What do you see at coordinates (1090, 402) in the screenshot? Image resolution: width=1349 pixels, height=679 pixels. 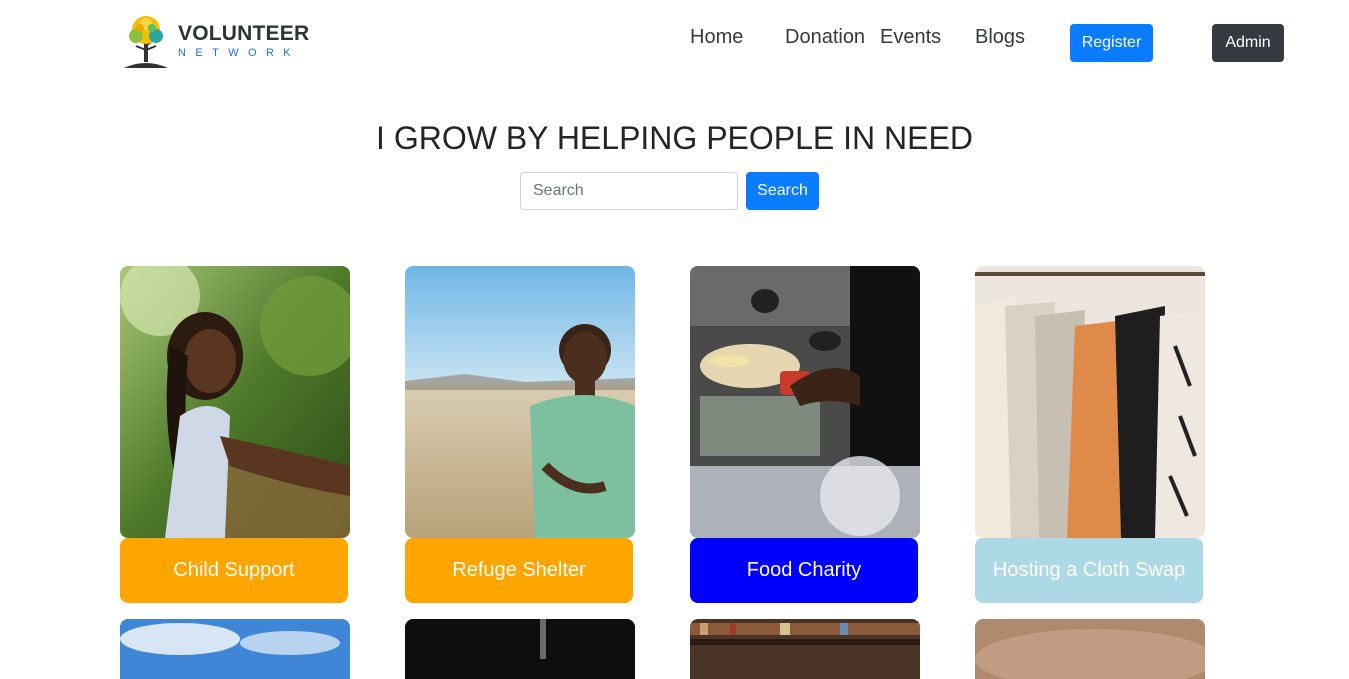 I see `cloth-swap-image` at bounding box center [1090, 402].